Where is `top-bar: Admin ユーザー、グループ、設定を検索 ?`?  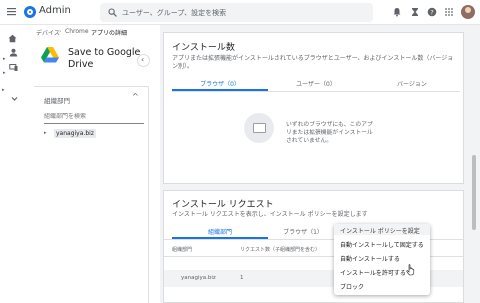
top-bar: Admin ユーザー、グループ、設定を検索 ? is located at coordinates (240, 12).